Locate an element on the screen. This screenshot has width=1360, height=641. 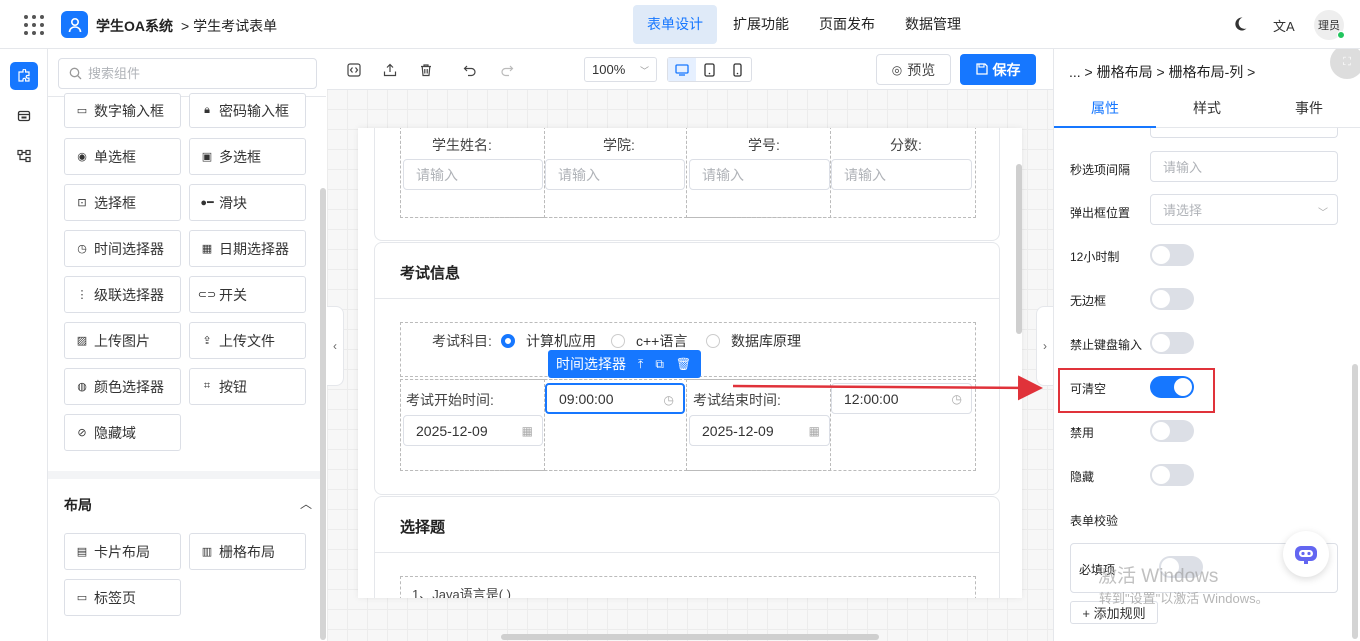
data-source-icon is located at coordinates (24, 116).